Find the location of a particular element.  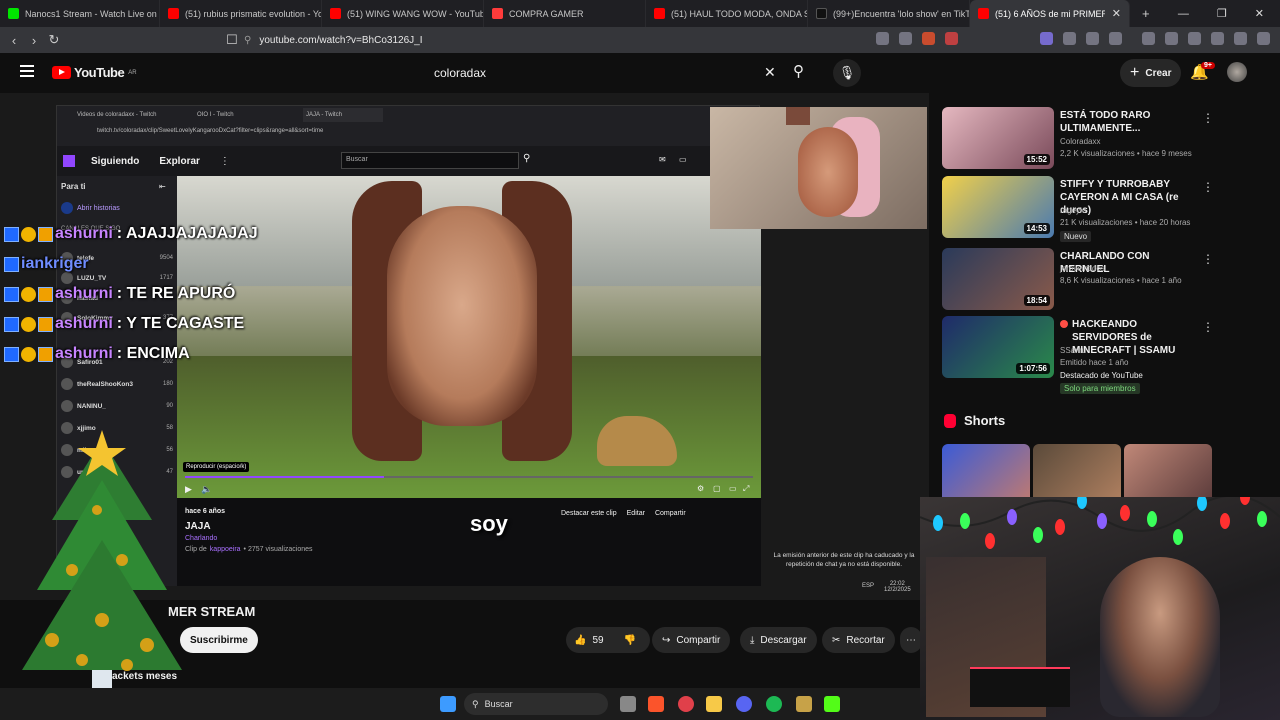

notification-badge: 9+ is located at coordinates (1208, 65).